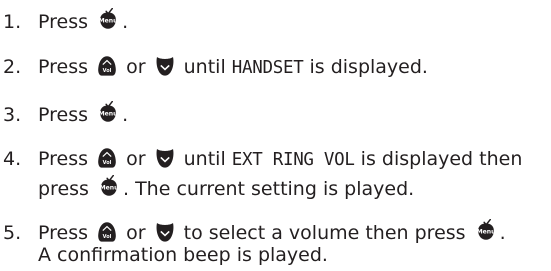 The image size is (551, 271). I want to click on step-1: 1. Press ., so click(65, 20).